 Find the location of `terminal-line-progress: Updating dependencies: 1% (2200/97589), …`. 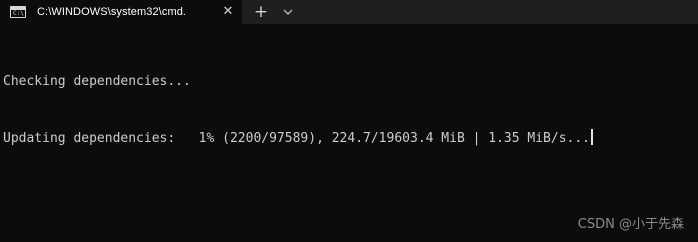

terminal-line-progress: Updating dependencies: 1% (2200/97589), … is located at coordinates (350, 138).